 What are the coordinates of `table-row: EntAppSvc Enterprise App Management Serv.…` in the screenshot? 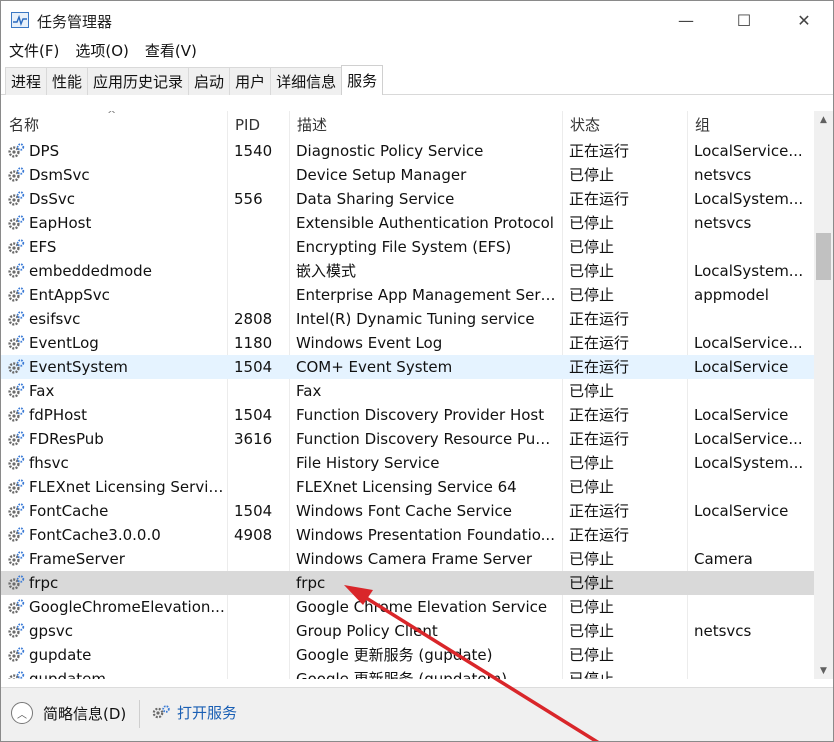 It's located at (407, 295).